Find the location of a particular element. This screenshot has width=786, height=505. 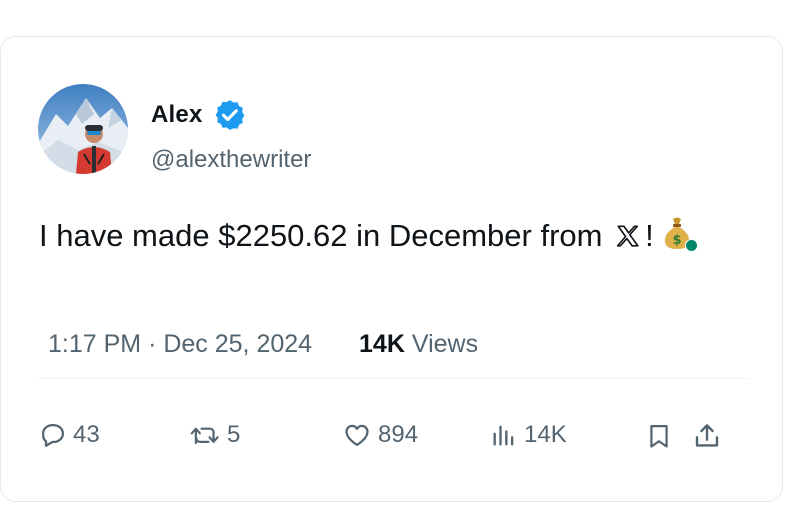

tweet-text-main: I have made $2250.62 in December from is located at coordinates (325, 235).